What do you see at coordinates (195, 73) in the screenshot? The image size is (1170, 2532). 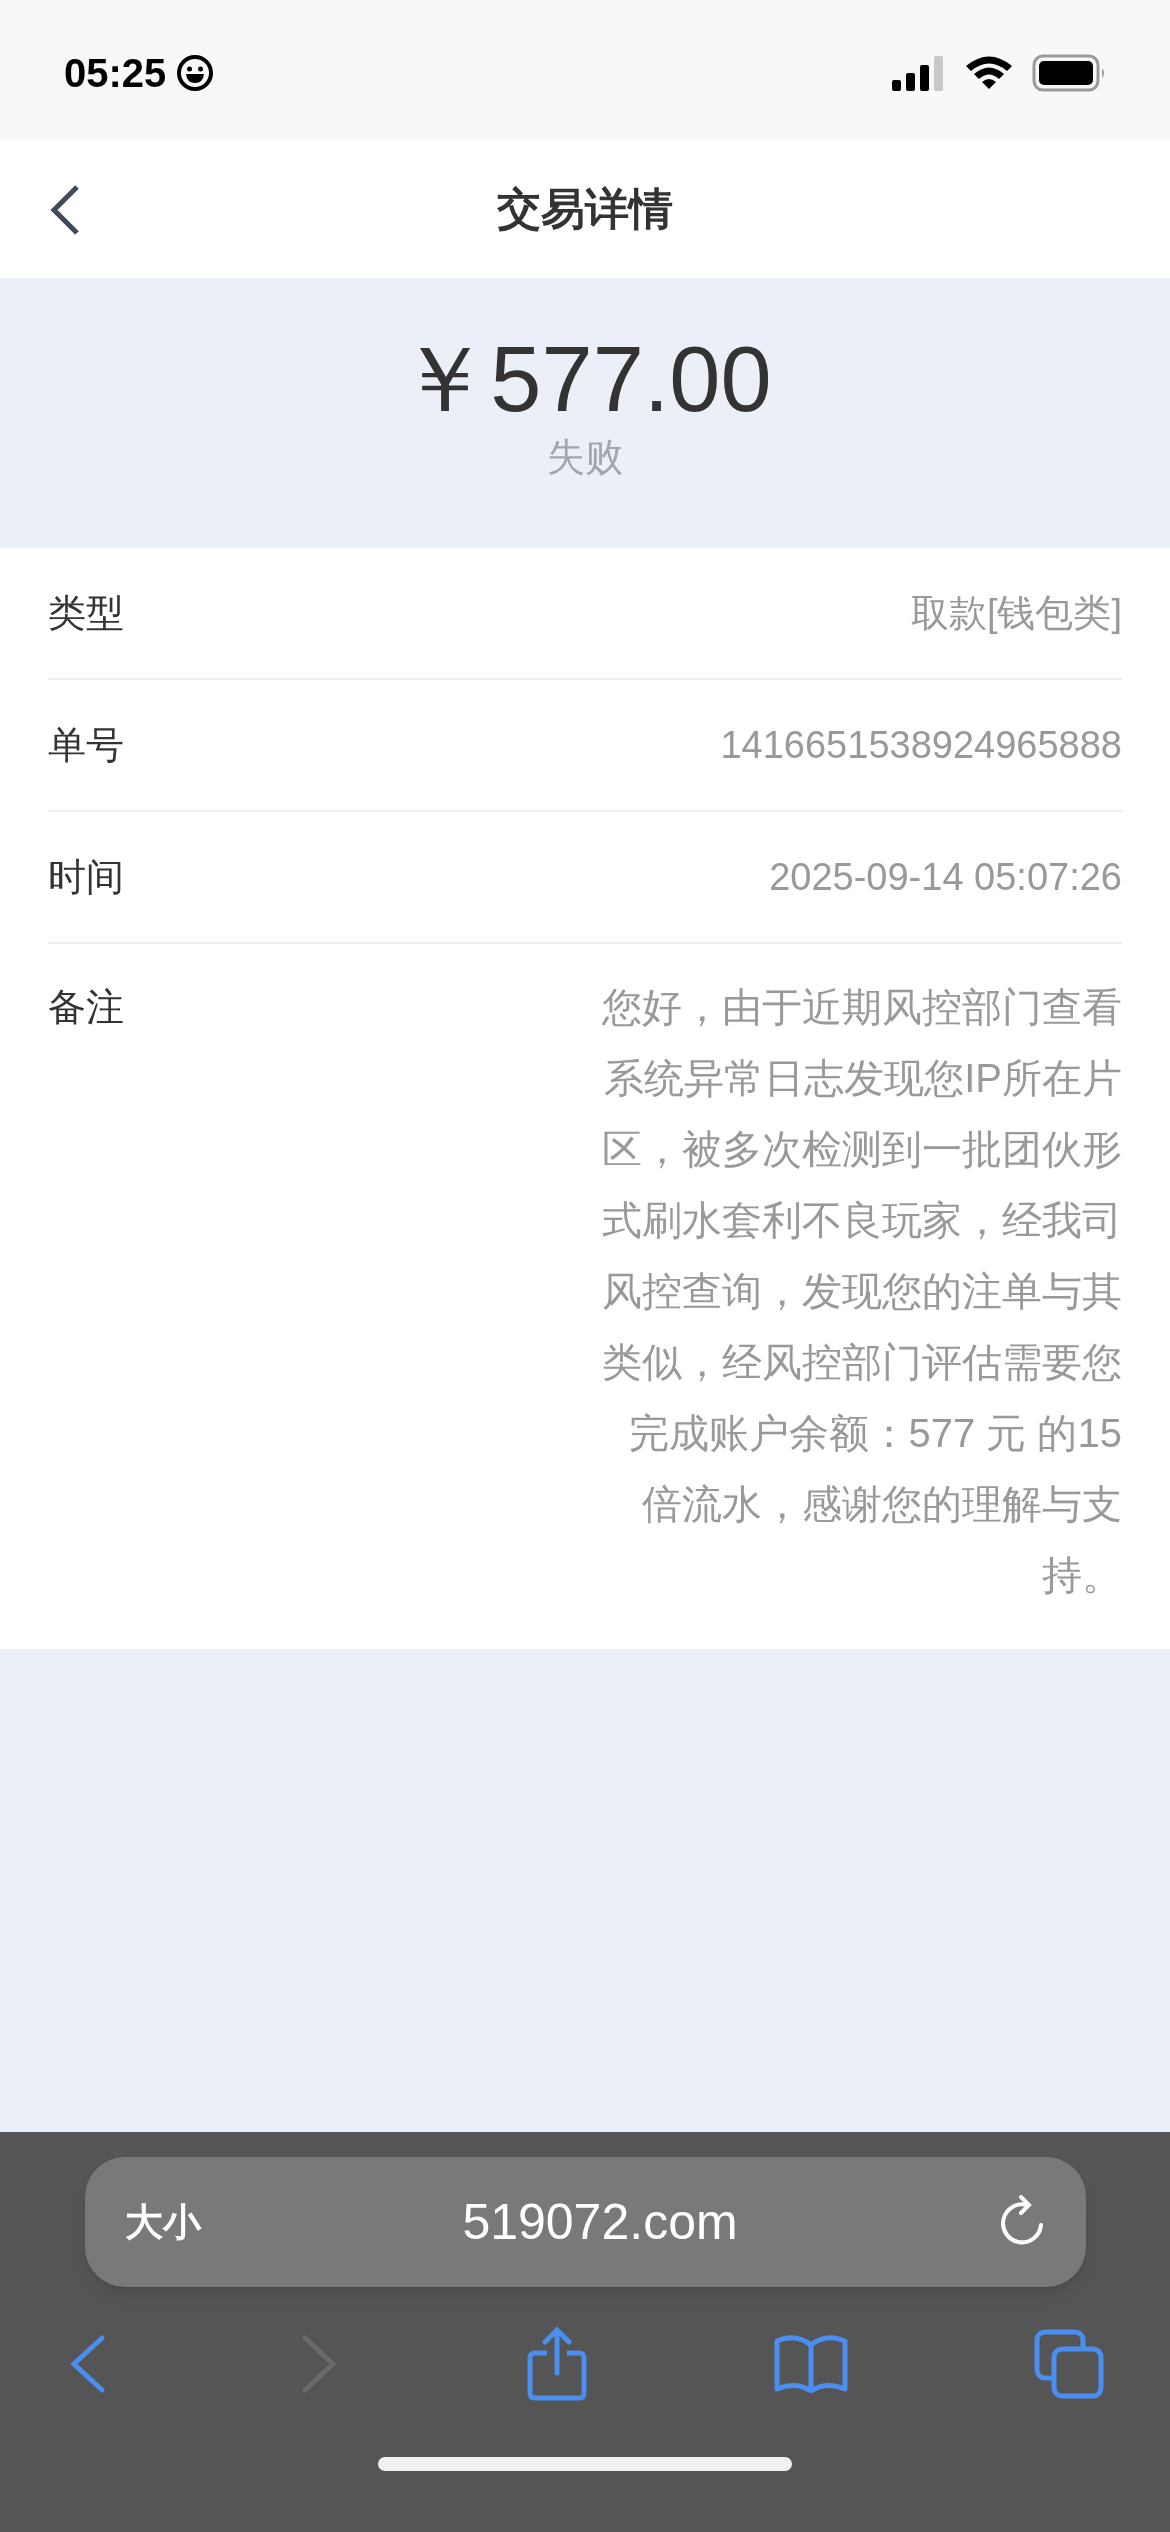 I see `smiley-icon` at bounding box center [195, 73].